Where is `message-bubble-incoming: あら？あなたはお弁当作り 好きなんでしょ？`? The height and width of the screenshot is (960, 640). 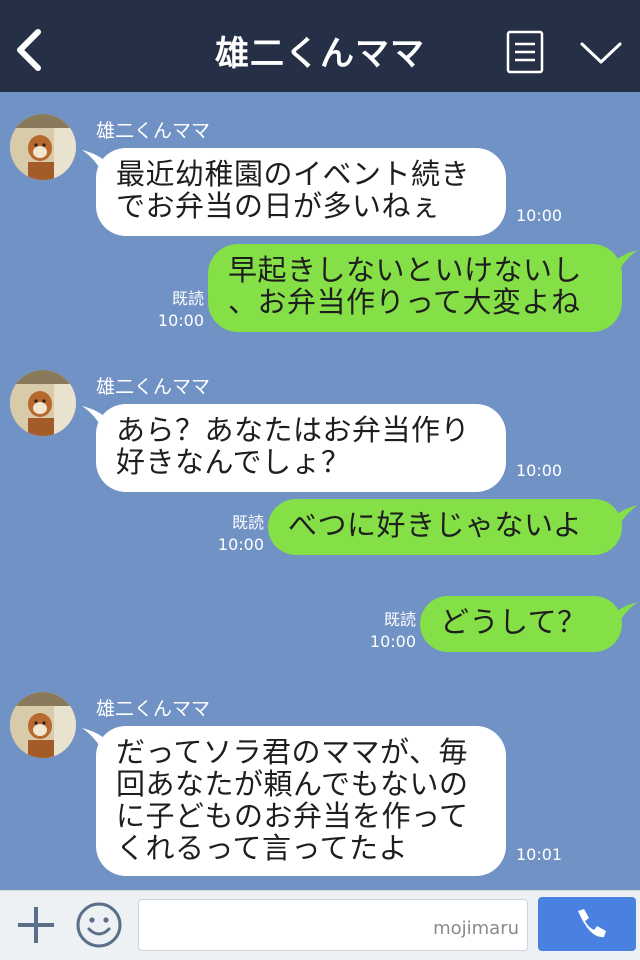
message-bubble-incoming: あら？あなたはお弁当作り 好きなんでしょ？ is located at coordinates (301, 448).